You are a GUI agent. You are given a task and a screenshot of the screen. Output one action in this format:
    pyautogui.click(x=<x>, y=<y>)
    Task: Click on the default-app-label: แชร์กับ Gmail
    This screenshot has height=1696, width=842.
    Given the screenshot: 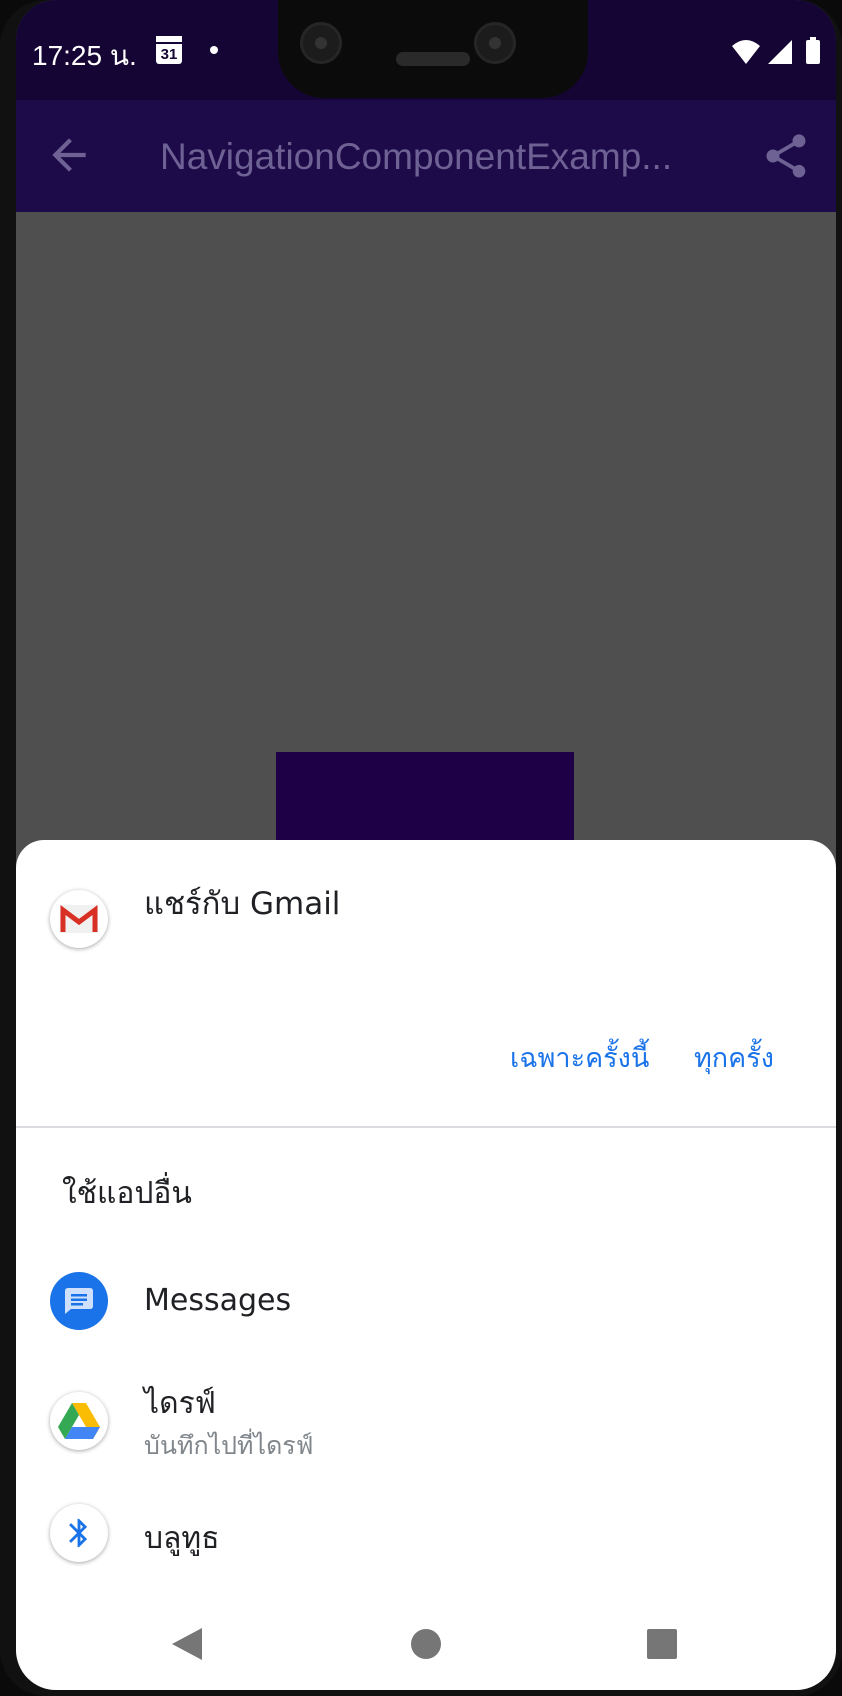 What is the action you would take?
    pyautogui.click(x=242, y=904)
    